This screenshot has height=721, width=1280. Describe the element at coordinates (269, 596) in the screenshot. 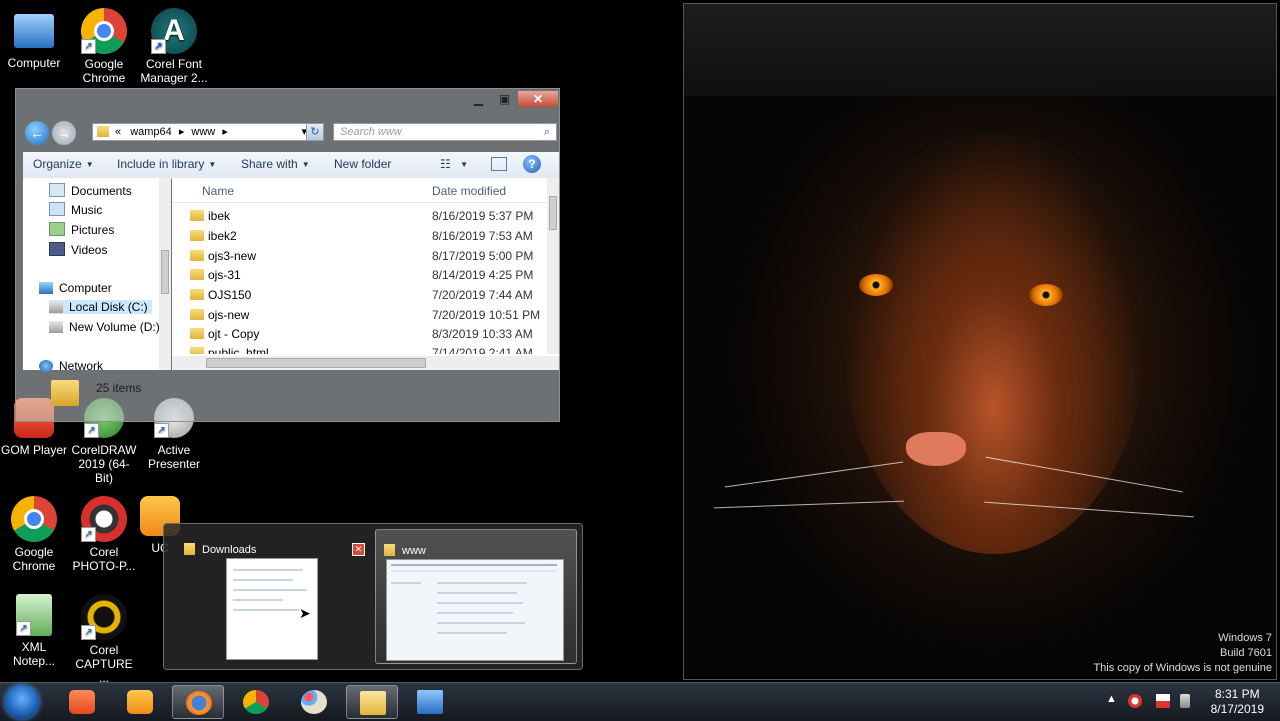

I see `thumbnail-downloads: Downloads ✕ ➤` at that location.